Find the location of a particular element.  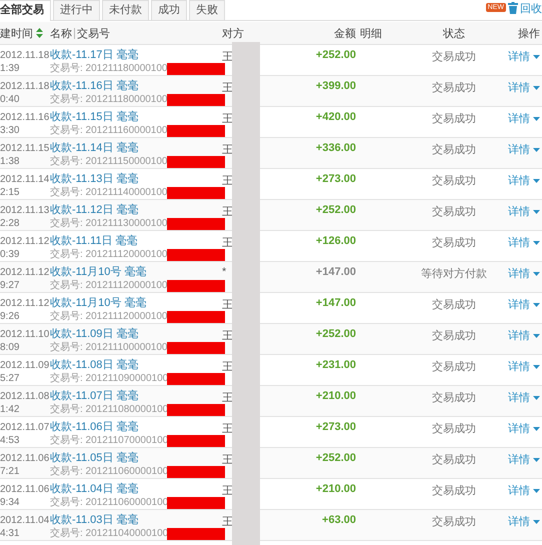

time-text: 5:27 is located at coordinates (10, 378).